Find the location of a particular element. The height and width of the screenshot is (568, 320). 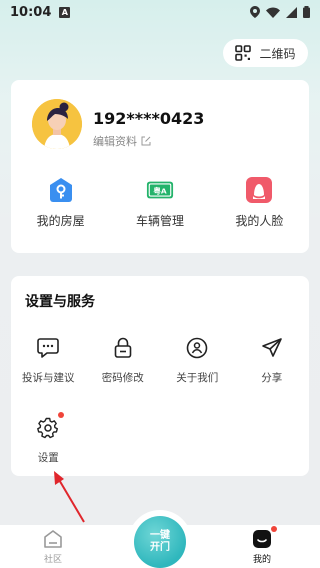

chat-bubble-icon is located at coordinates (48, 348).